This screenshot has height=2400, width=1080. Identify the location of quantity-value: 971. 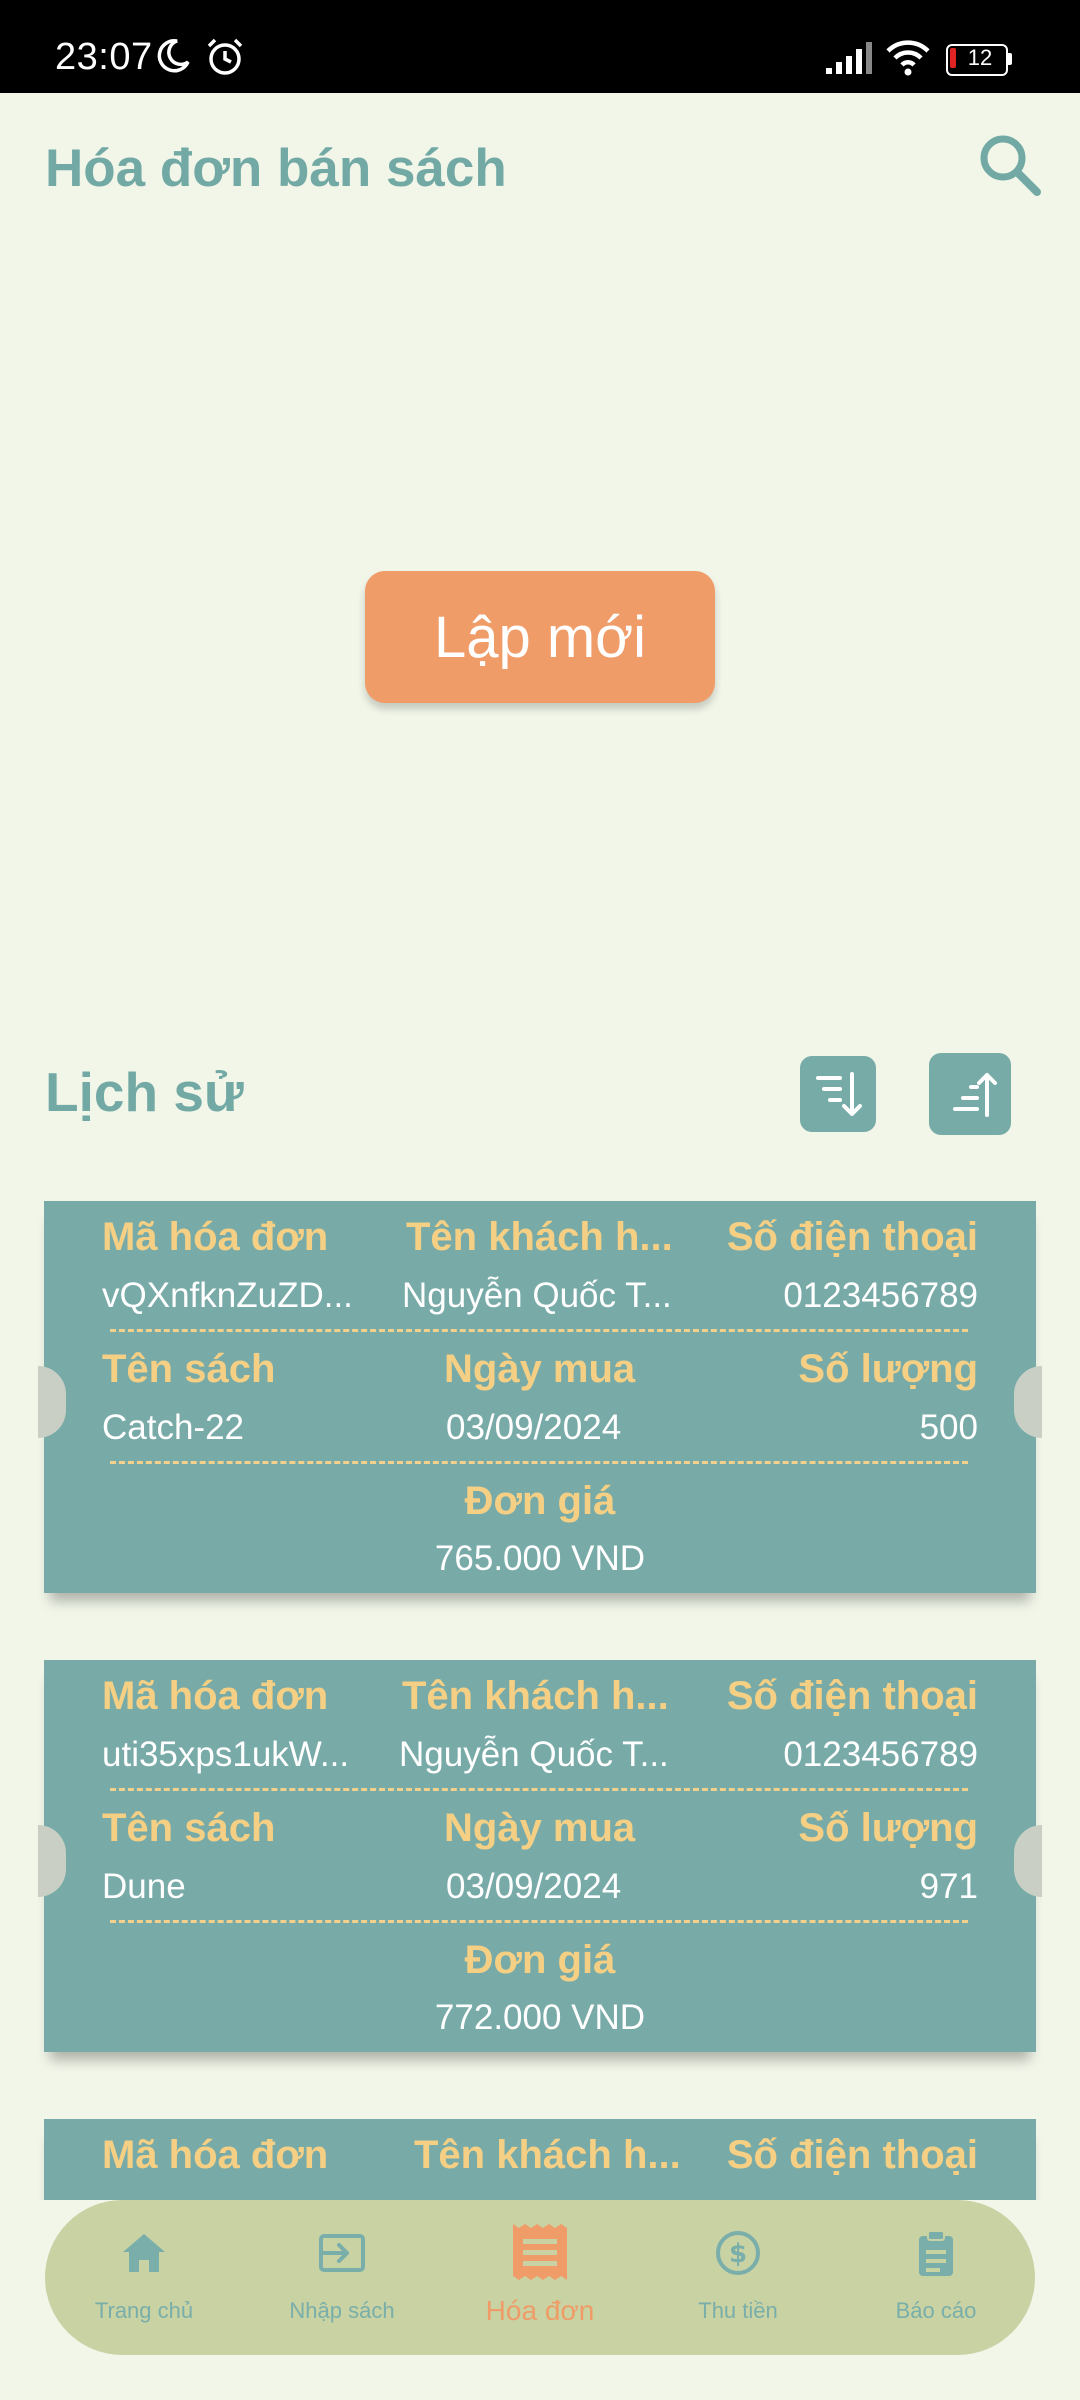
(948, 1886).